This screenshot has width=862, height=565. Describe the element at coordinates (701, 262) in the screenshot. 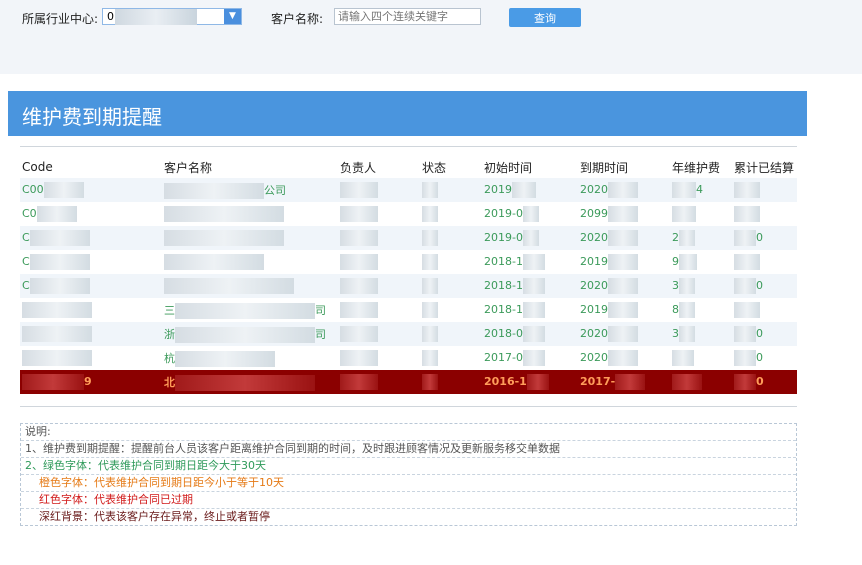

I see `cell-fee: 9` at that location.